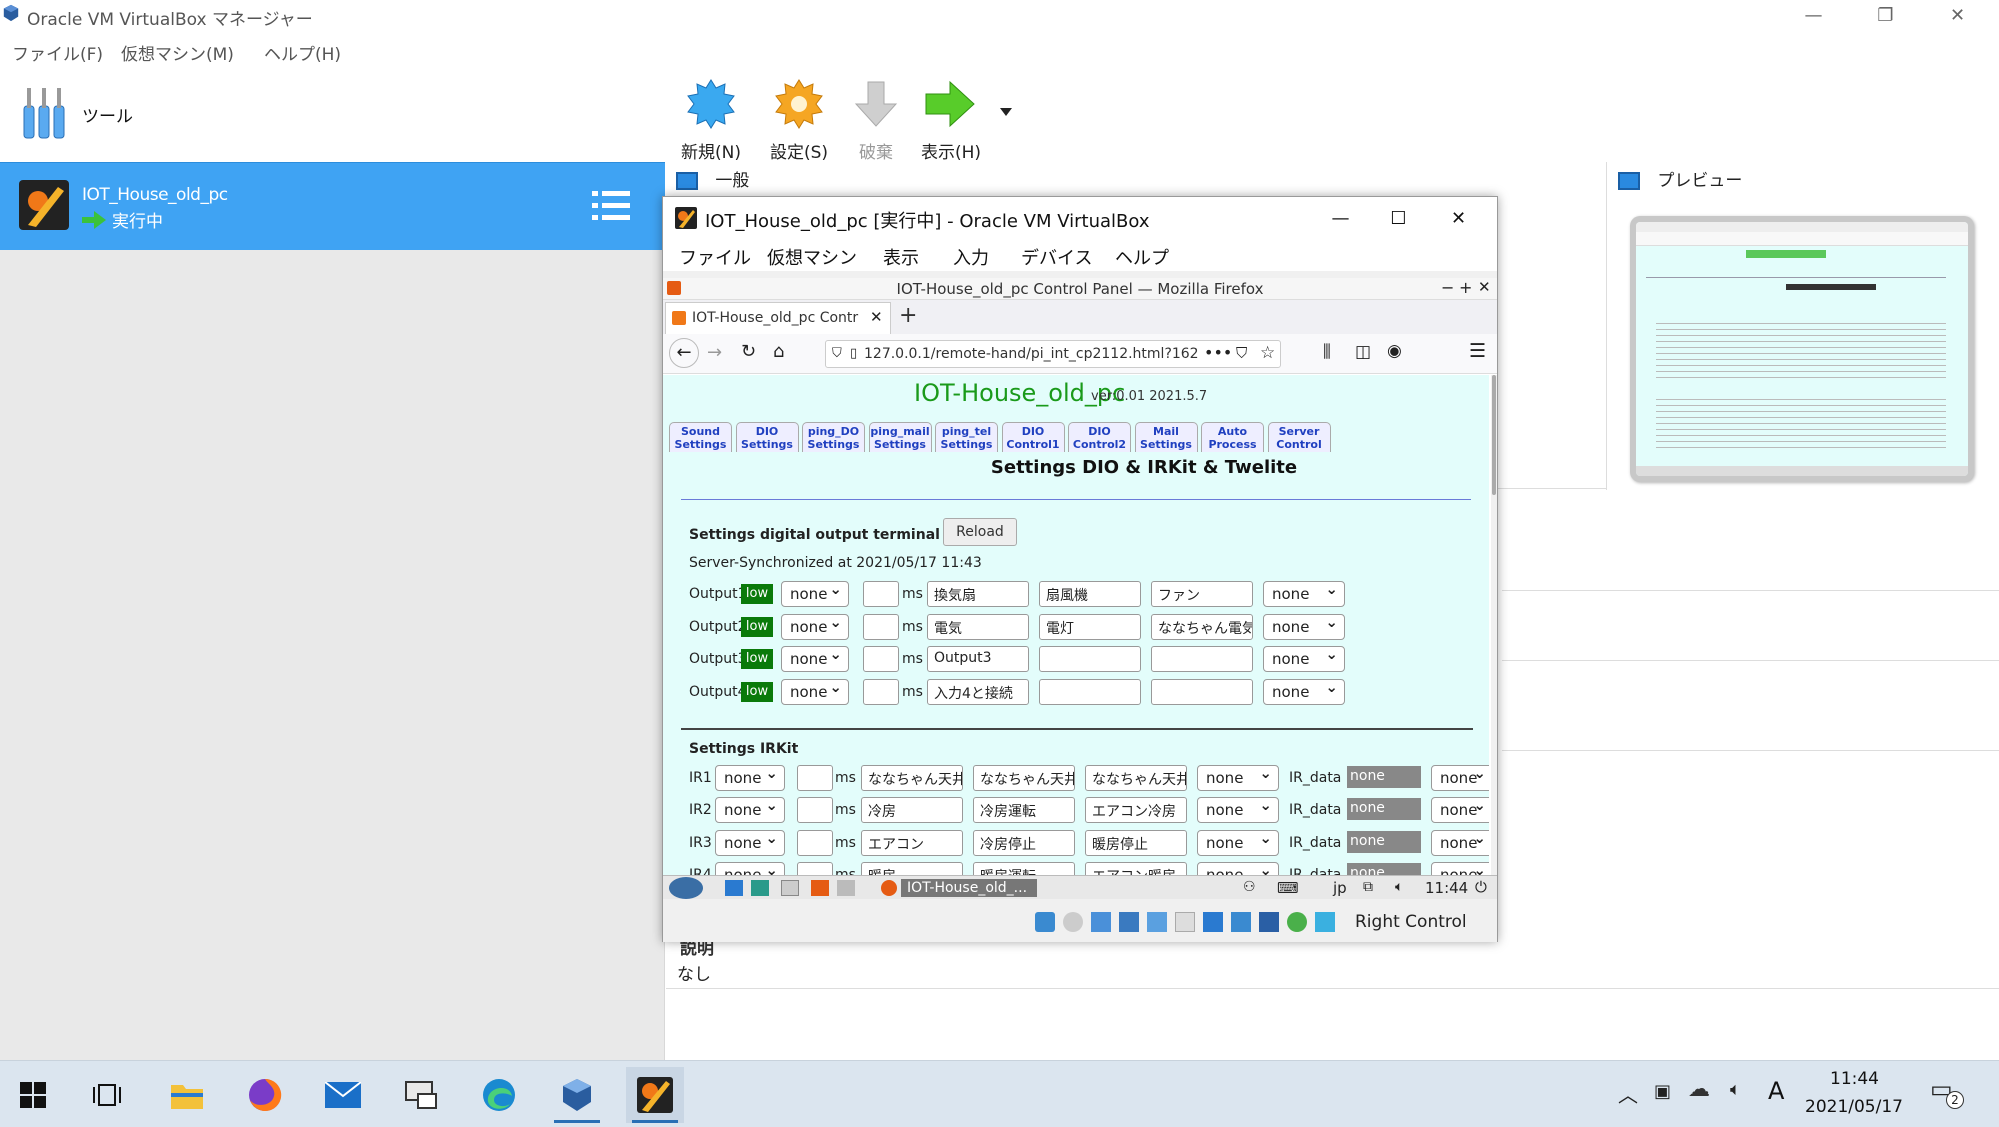  What do you see at coordinates (1854, 1107) in the screenshot?
I see `clock-date: 2021/05/17` at bounding box center [1854, 1107].